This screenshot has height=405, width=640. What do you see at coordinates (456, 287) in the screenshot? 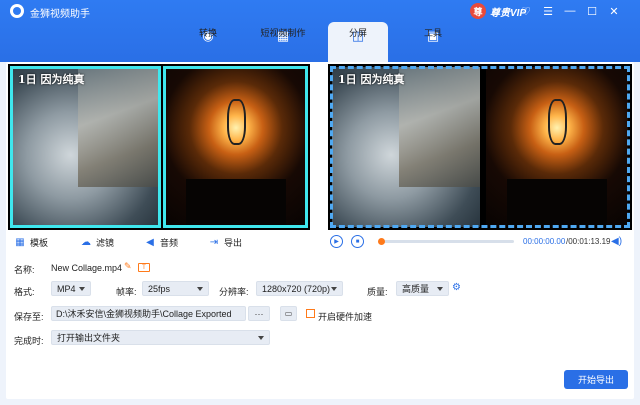
I see `gear-icon: ⚙` at bounding box center [456, 287].